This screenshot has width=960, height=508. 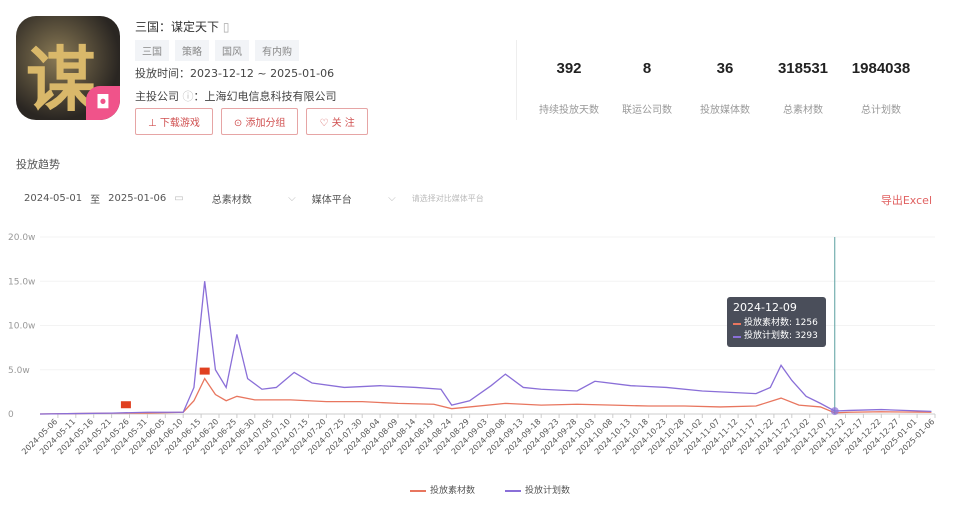 I want to click on divider, so click(x=516, y=80).